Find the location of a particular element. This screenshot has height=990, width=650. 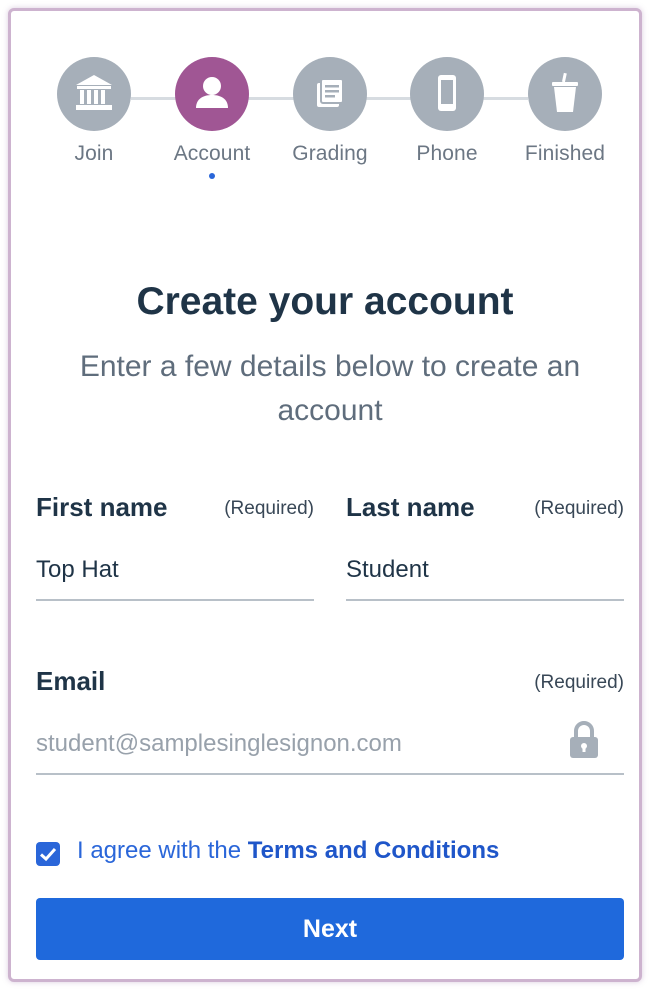

step-label: Finished is located at coordinates (565, 153).